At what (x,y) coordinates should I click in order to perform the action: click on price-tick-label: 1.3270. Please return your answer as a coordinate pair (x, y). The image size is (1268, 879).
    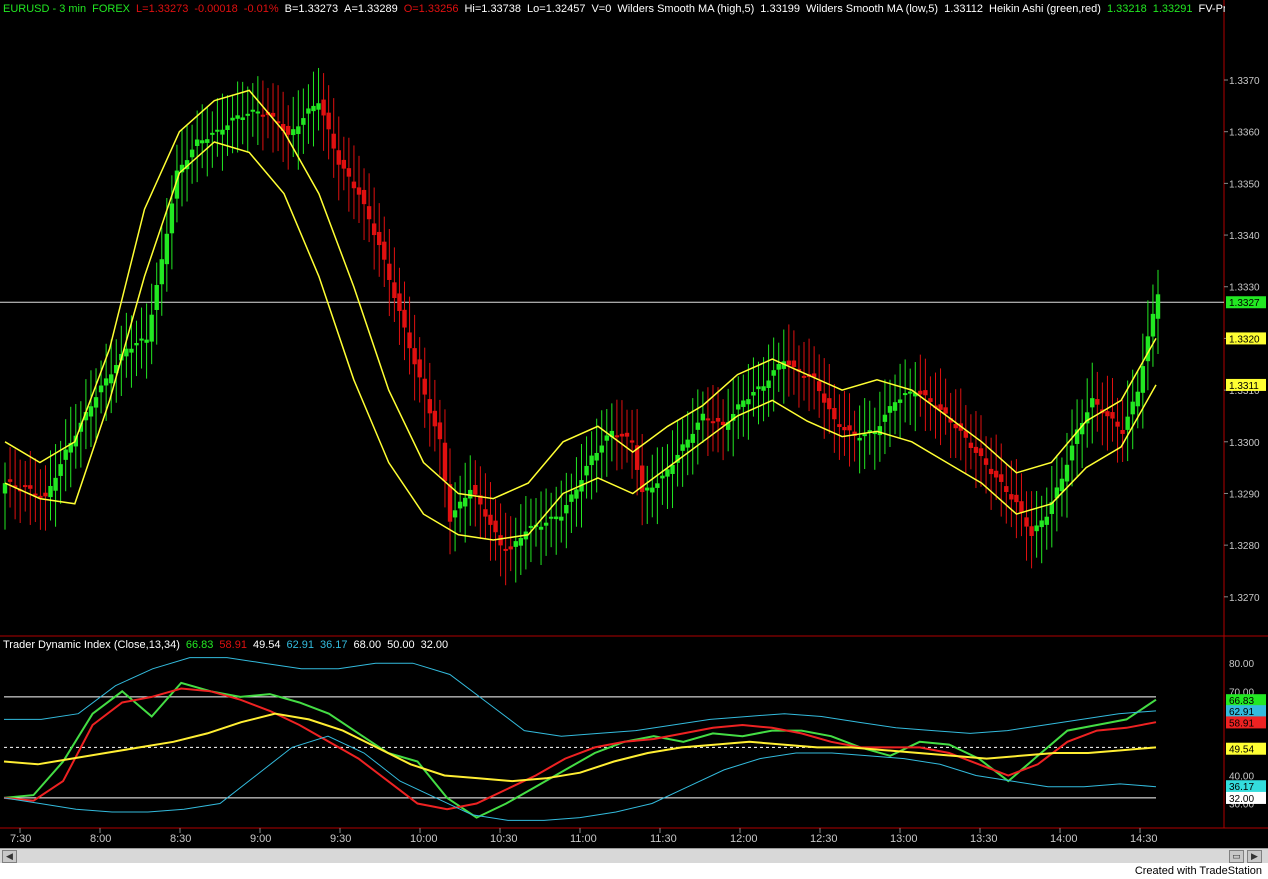
    Looking at the image, I should click on (1244, 598).